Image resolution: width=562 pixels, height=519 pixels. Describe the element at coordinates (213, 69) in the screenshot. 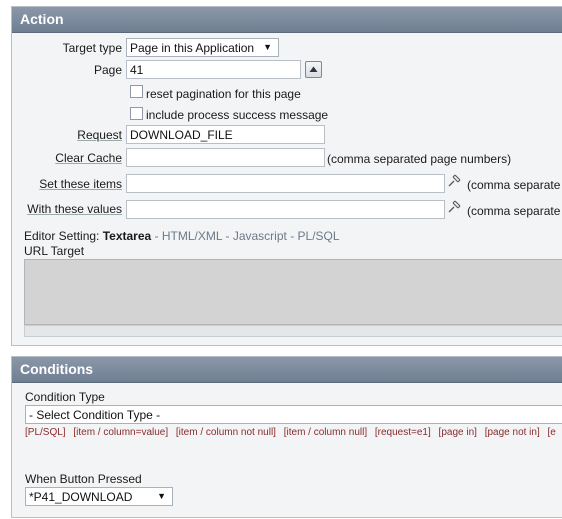

I see `page-input: 41` at that location.